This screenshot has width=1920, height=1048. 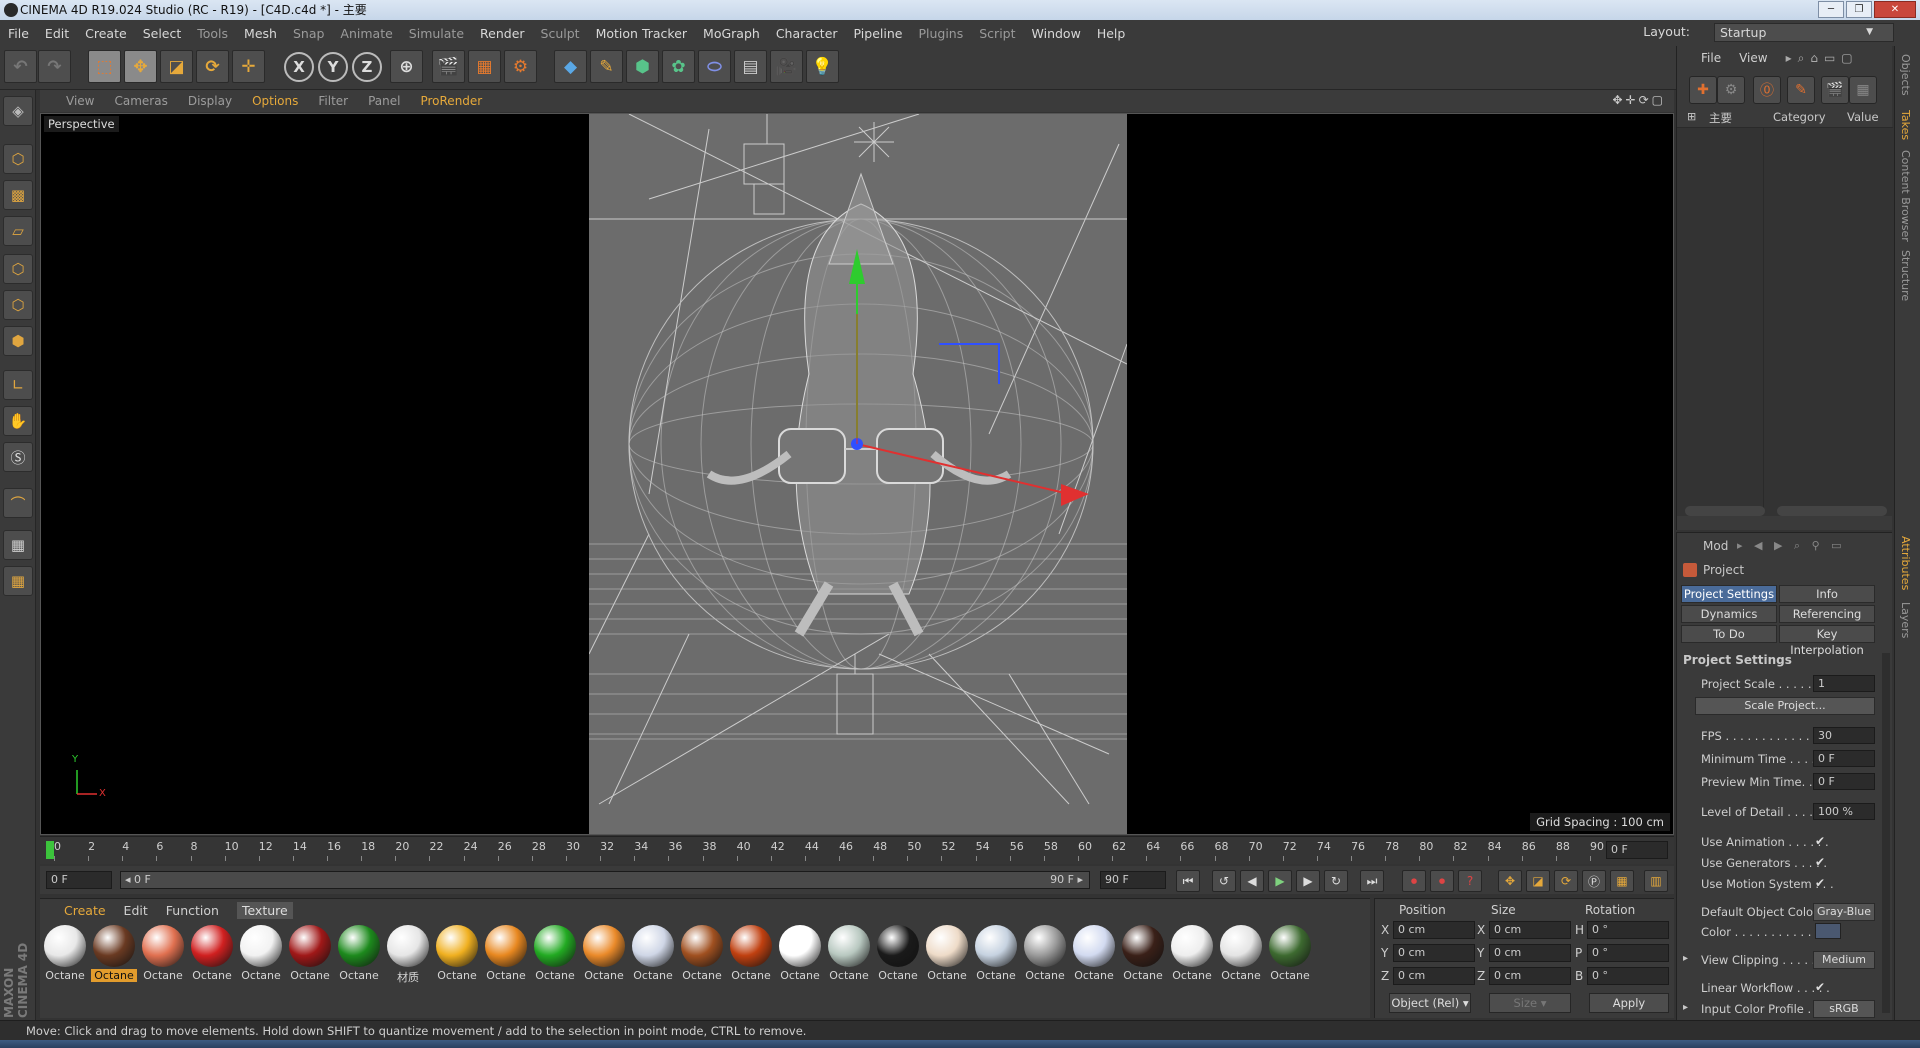 What do you see at coordinates (1470, 881) in the screenshot?
I see `keyframe-selection-icon: ?` at bounding box center [1470, 881].